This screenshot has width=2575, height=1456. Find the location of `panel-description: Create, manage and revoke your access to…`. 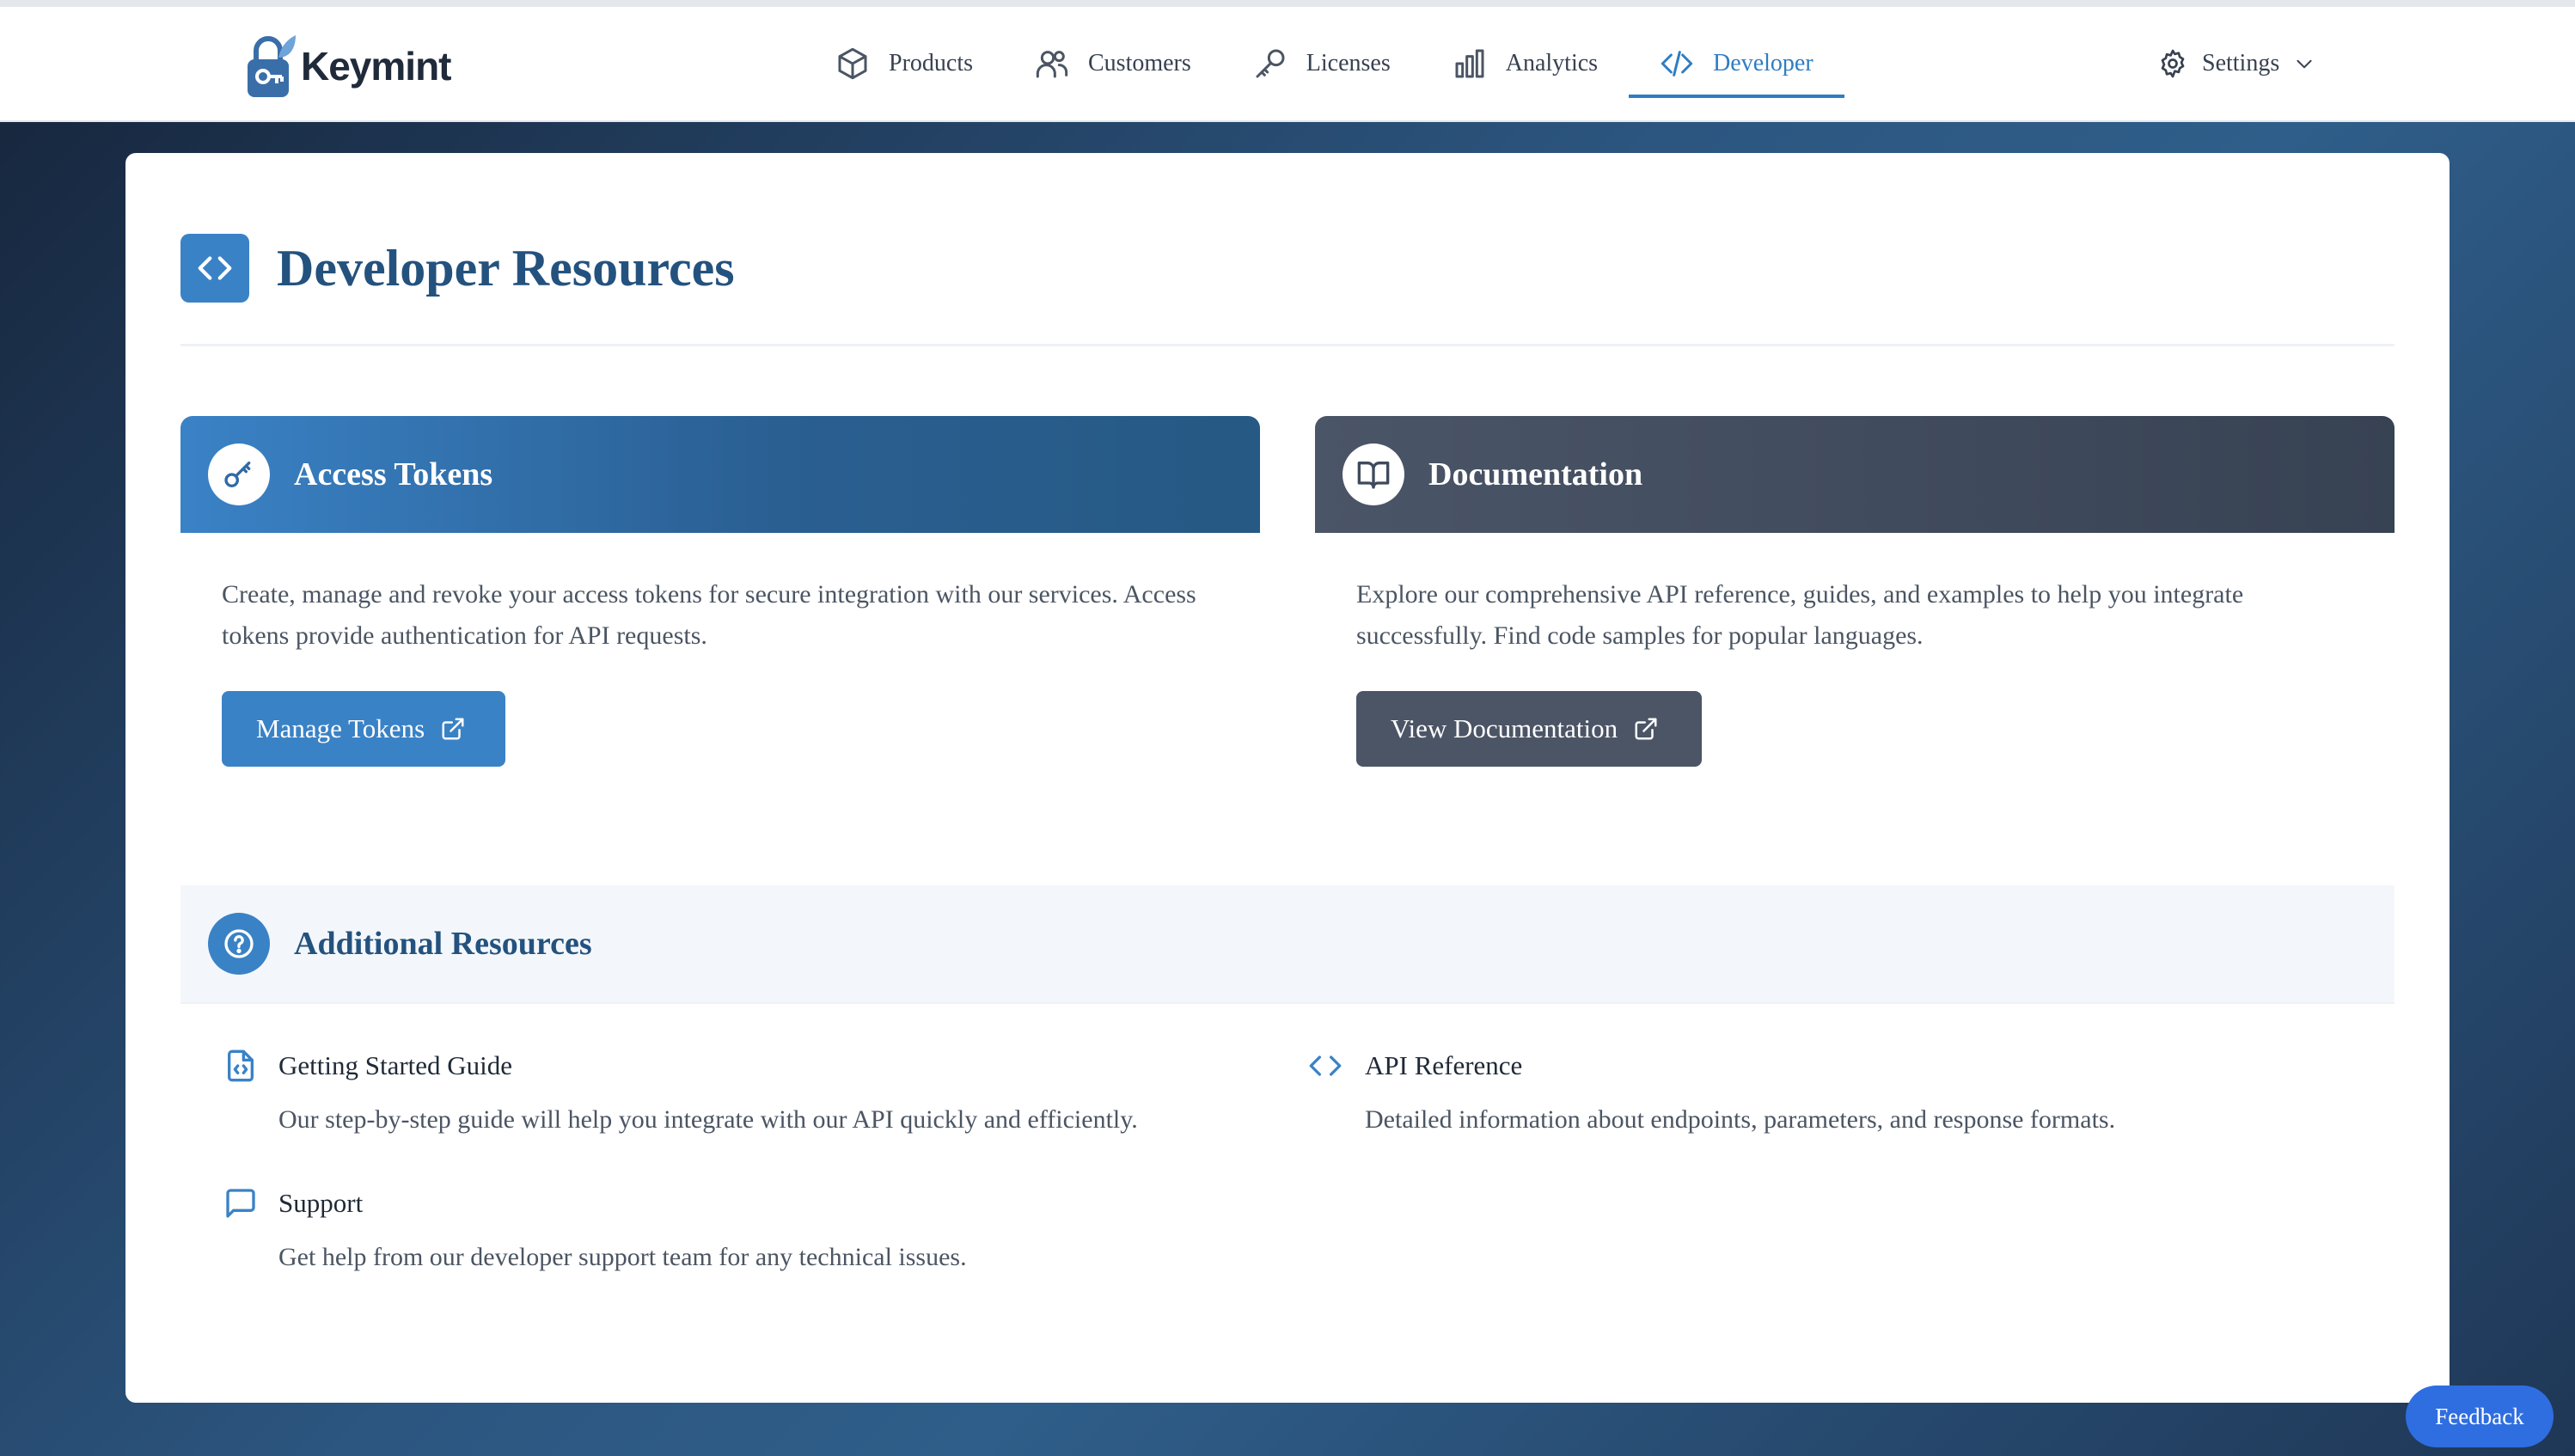

panel-description: Create, manage and revoke your access to… is located at coordinates (709, 615).